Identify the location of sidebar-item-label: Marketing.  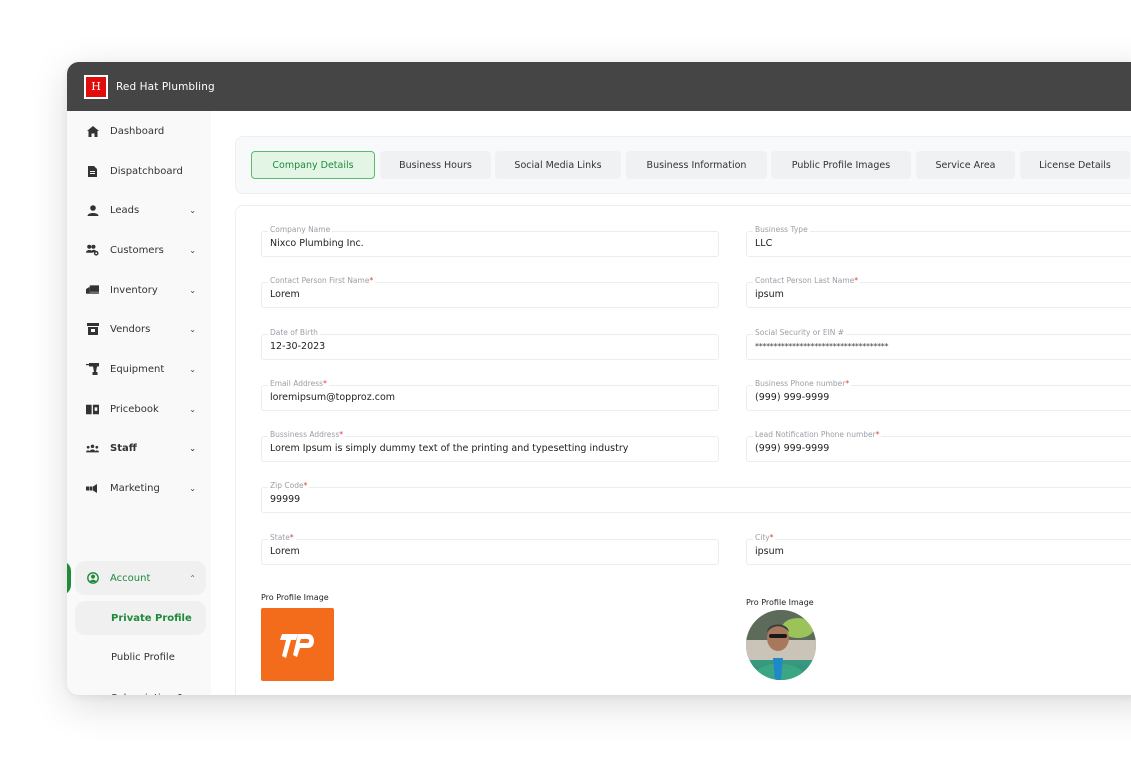
(135, 488).